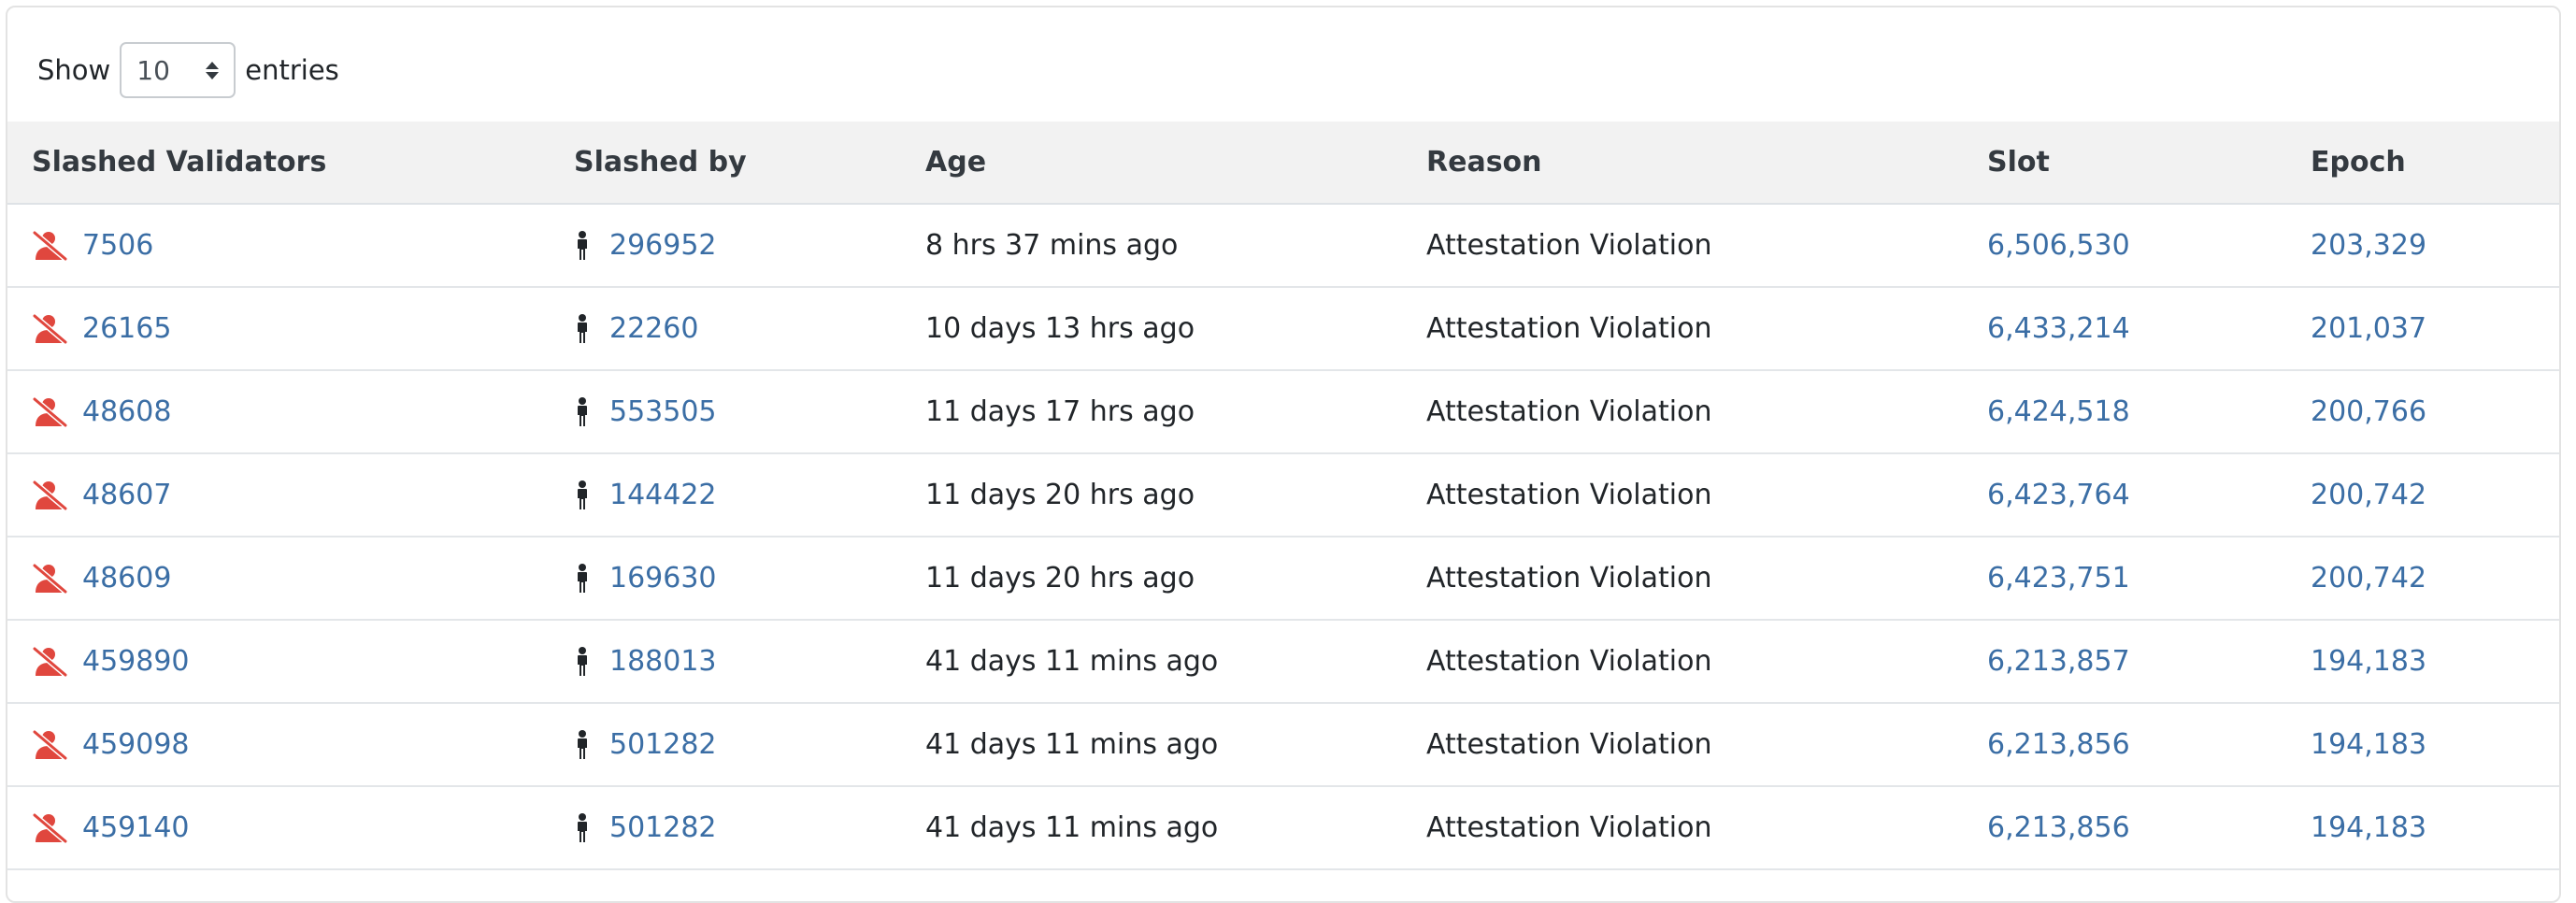  I want to click on age-cell: 11 days 17 hrs ago, so click(1151, 412).